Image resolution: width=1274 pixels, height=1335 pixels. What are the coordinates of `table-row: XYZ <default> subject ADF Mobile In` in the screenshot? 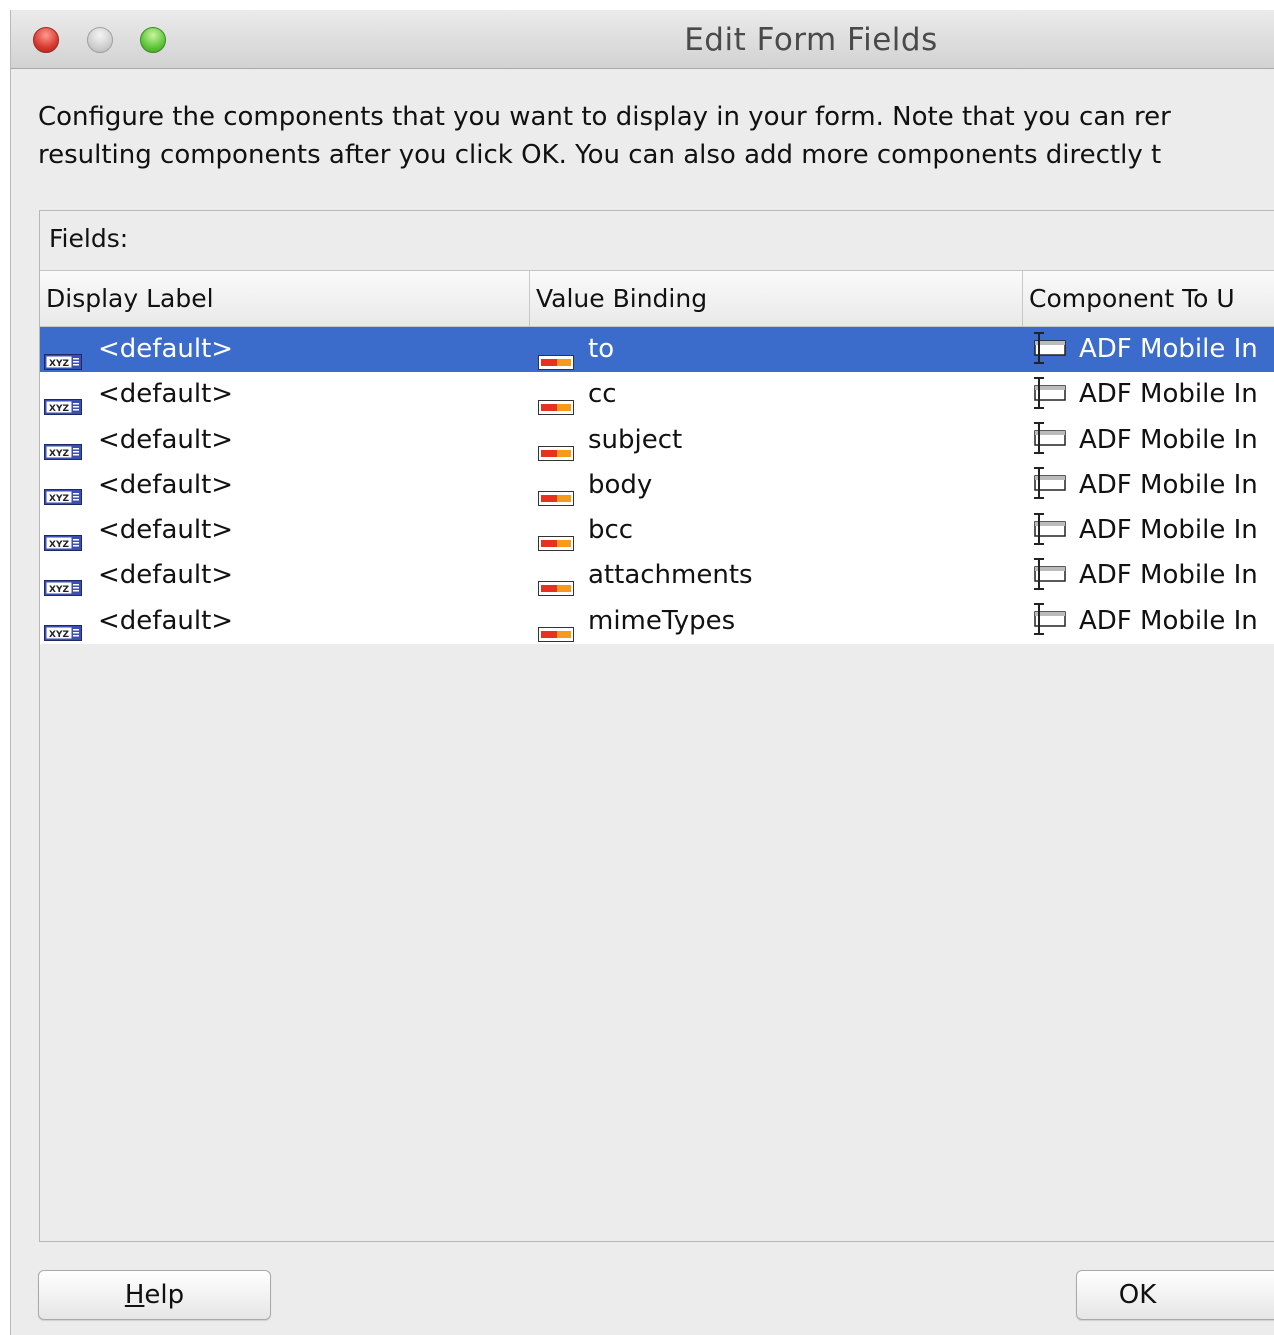 It's located at (657, 440).